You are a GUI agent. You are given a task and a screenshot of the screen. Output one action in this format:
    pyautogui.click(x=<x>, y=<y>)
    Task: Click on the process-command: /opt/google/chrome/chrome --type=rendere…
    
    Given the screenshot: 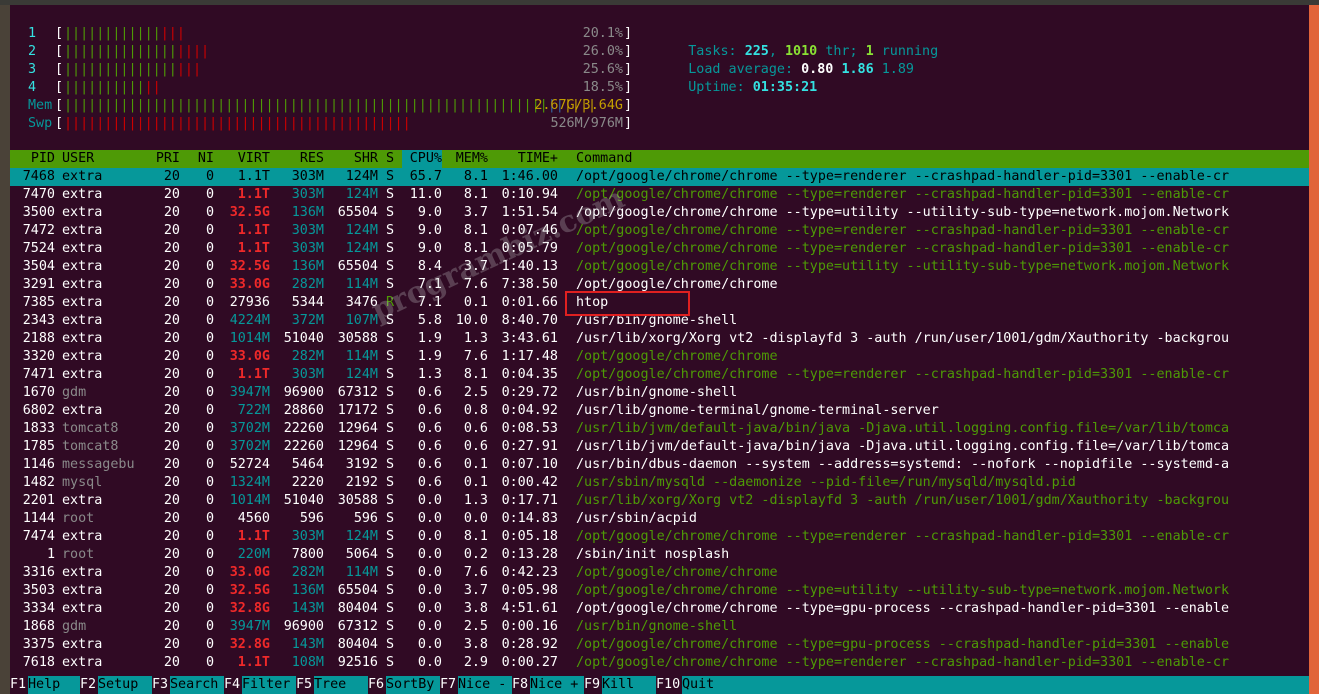 What is the action you would take?
    pyautogui.click(x=903, y=248)
    